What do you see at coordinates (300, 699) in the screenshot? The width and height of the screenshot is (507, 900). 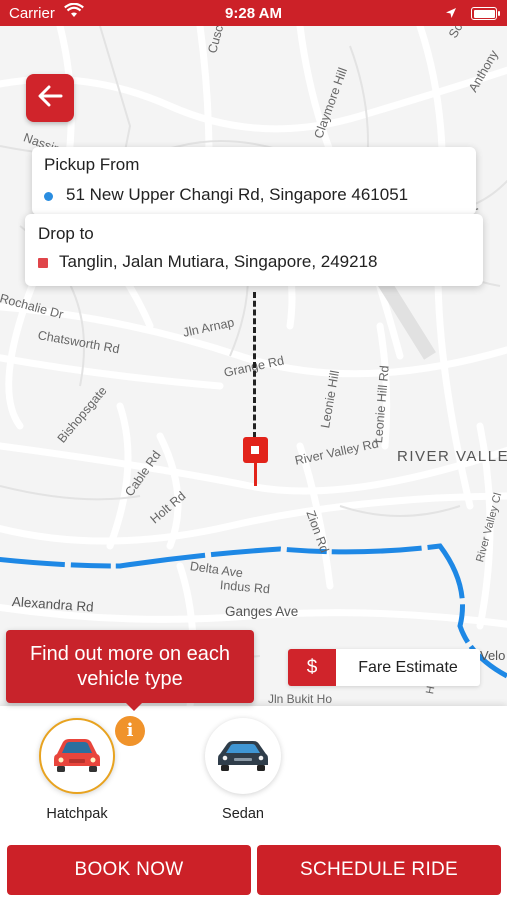 I see `map-label-bukit-ho: Jln Bukit Ho` at bounding box center [300, 699].